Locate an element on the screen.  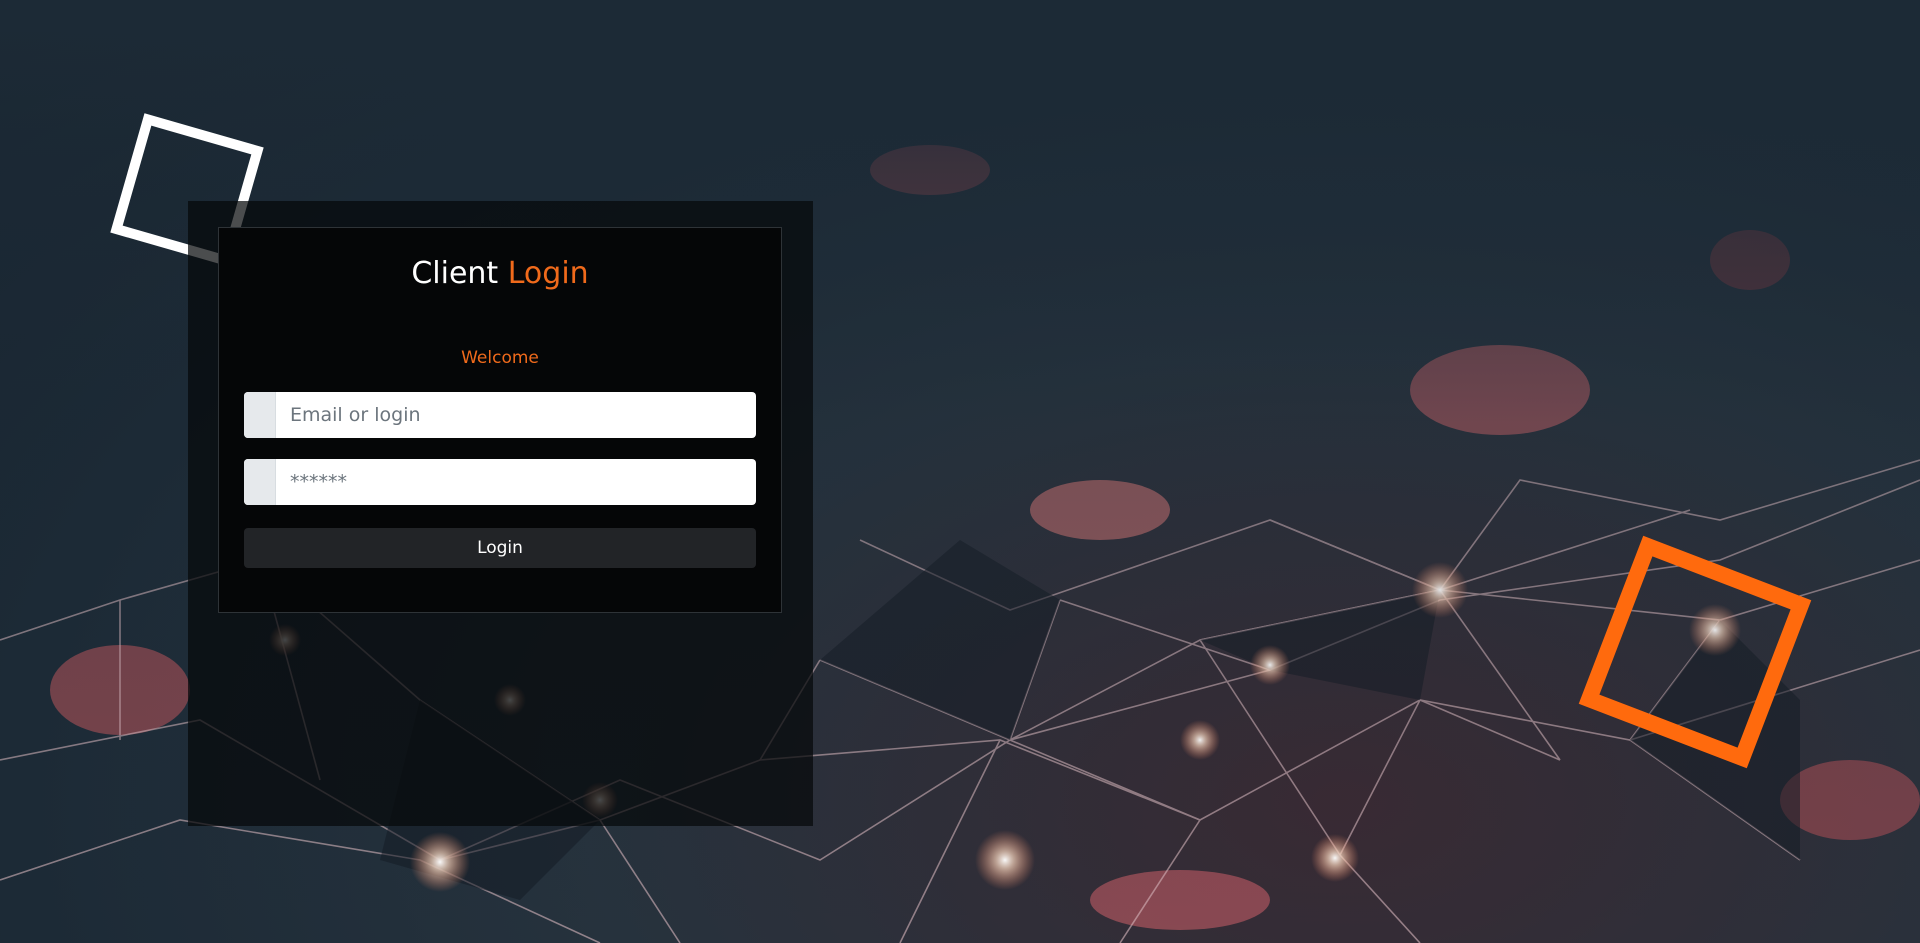
password-input is located at coordinates (516, 482).